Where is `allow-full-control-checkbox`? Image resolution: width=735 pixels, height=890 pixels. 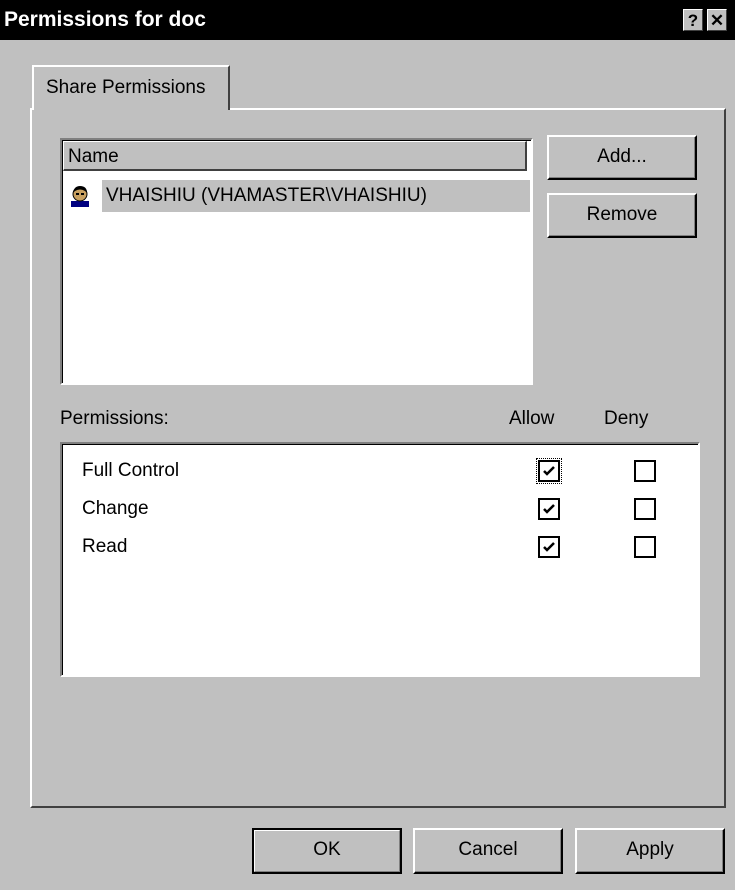
allow-full-control-checkbox is located at coordinates (549, 471).